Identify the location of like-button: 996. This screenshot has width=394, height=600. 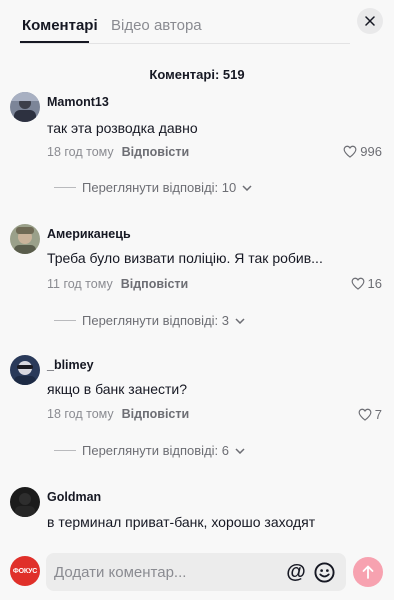
(362, 151).